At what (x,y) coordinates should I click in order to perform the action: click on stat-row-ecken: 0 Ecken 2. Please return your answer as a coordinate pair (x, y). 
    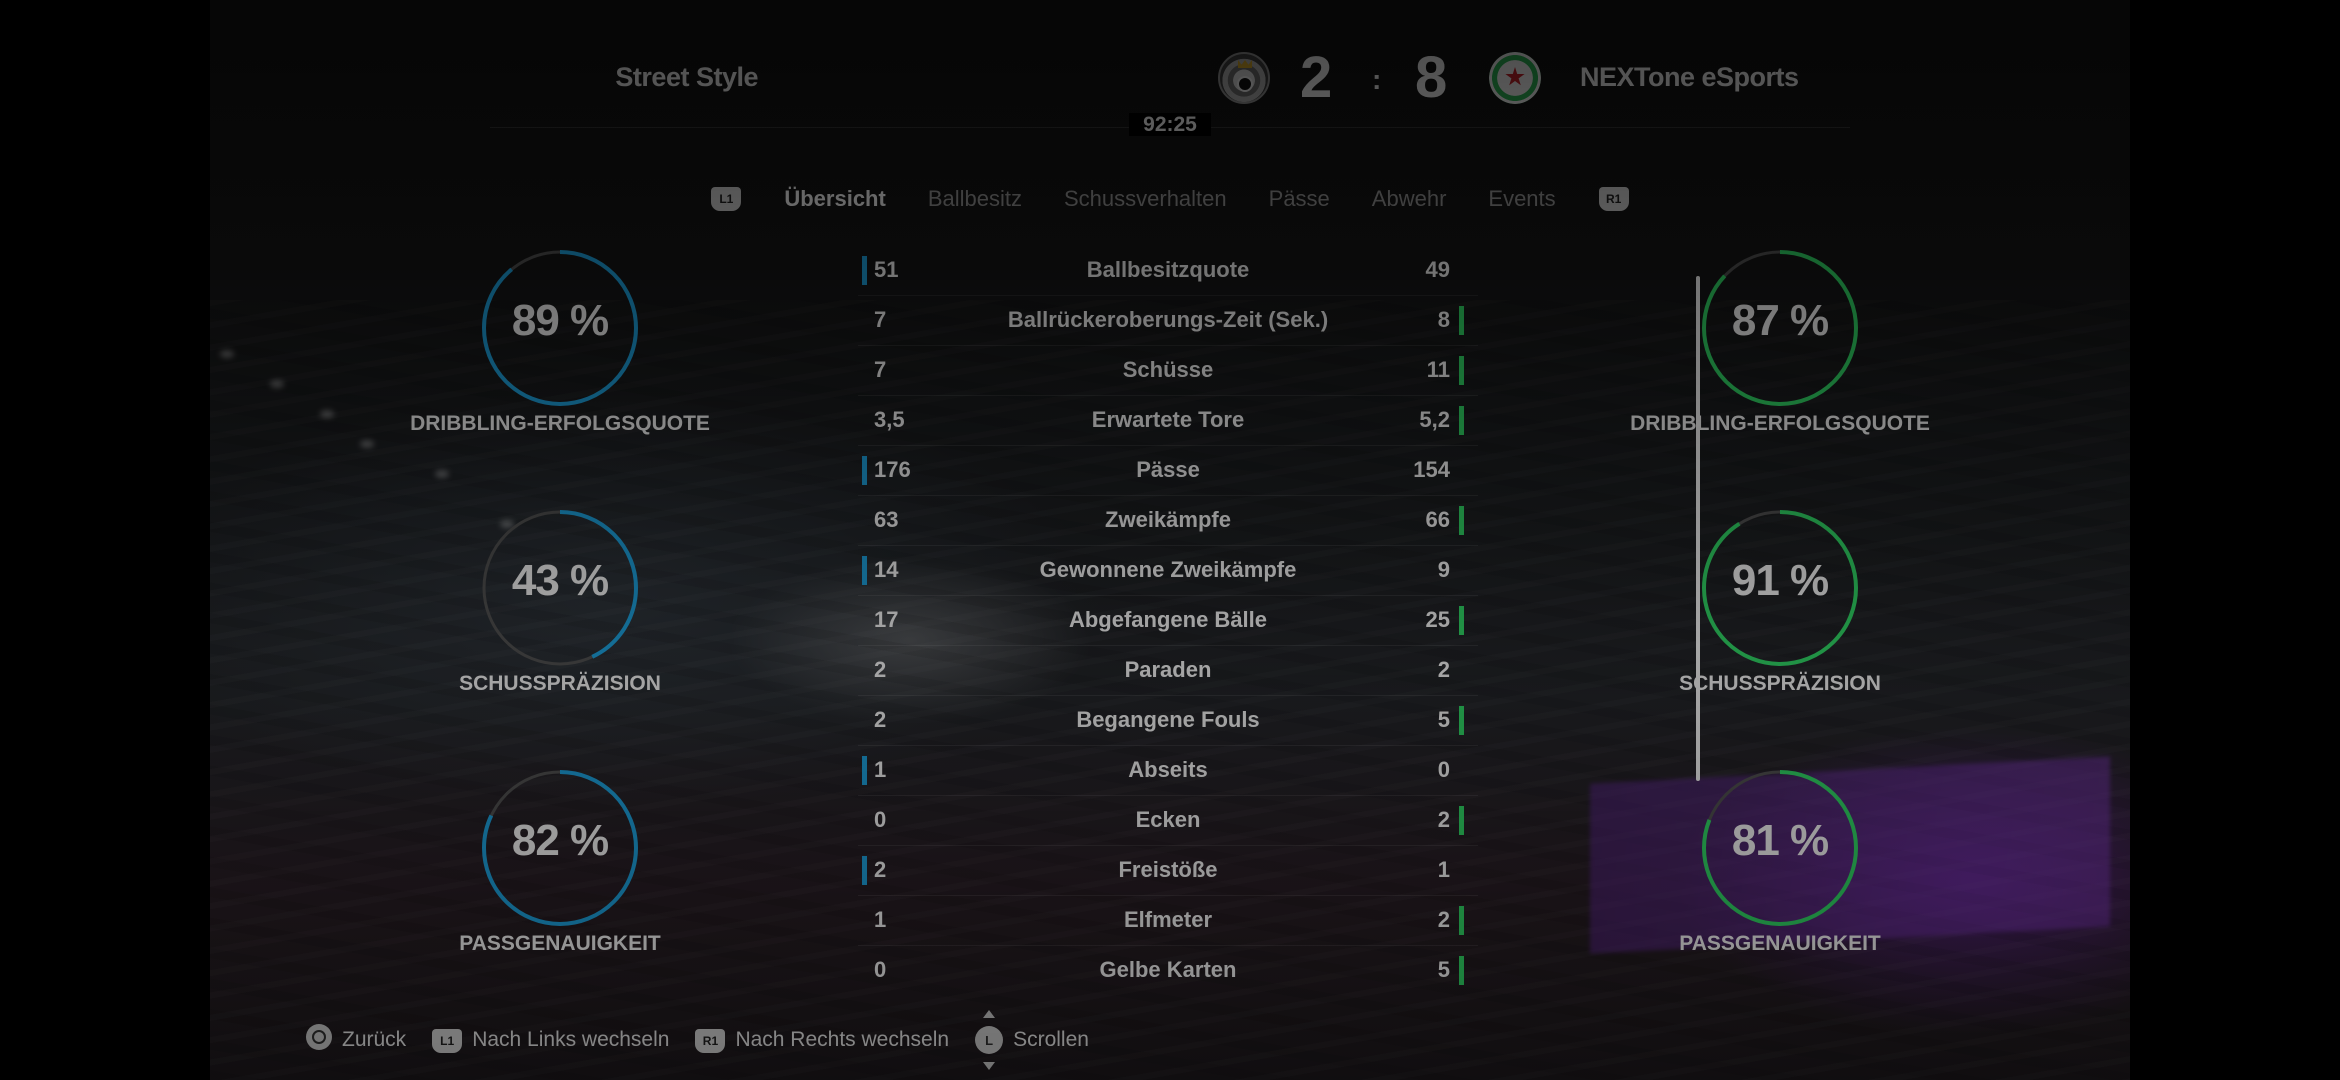
    Looking at the image, I should click on (1168, 821).